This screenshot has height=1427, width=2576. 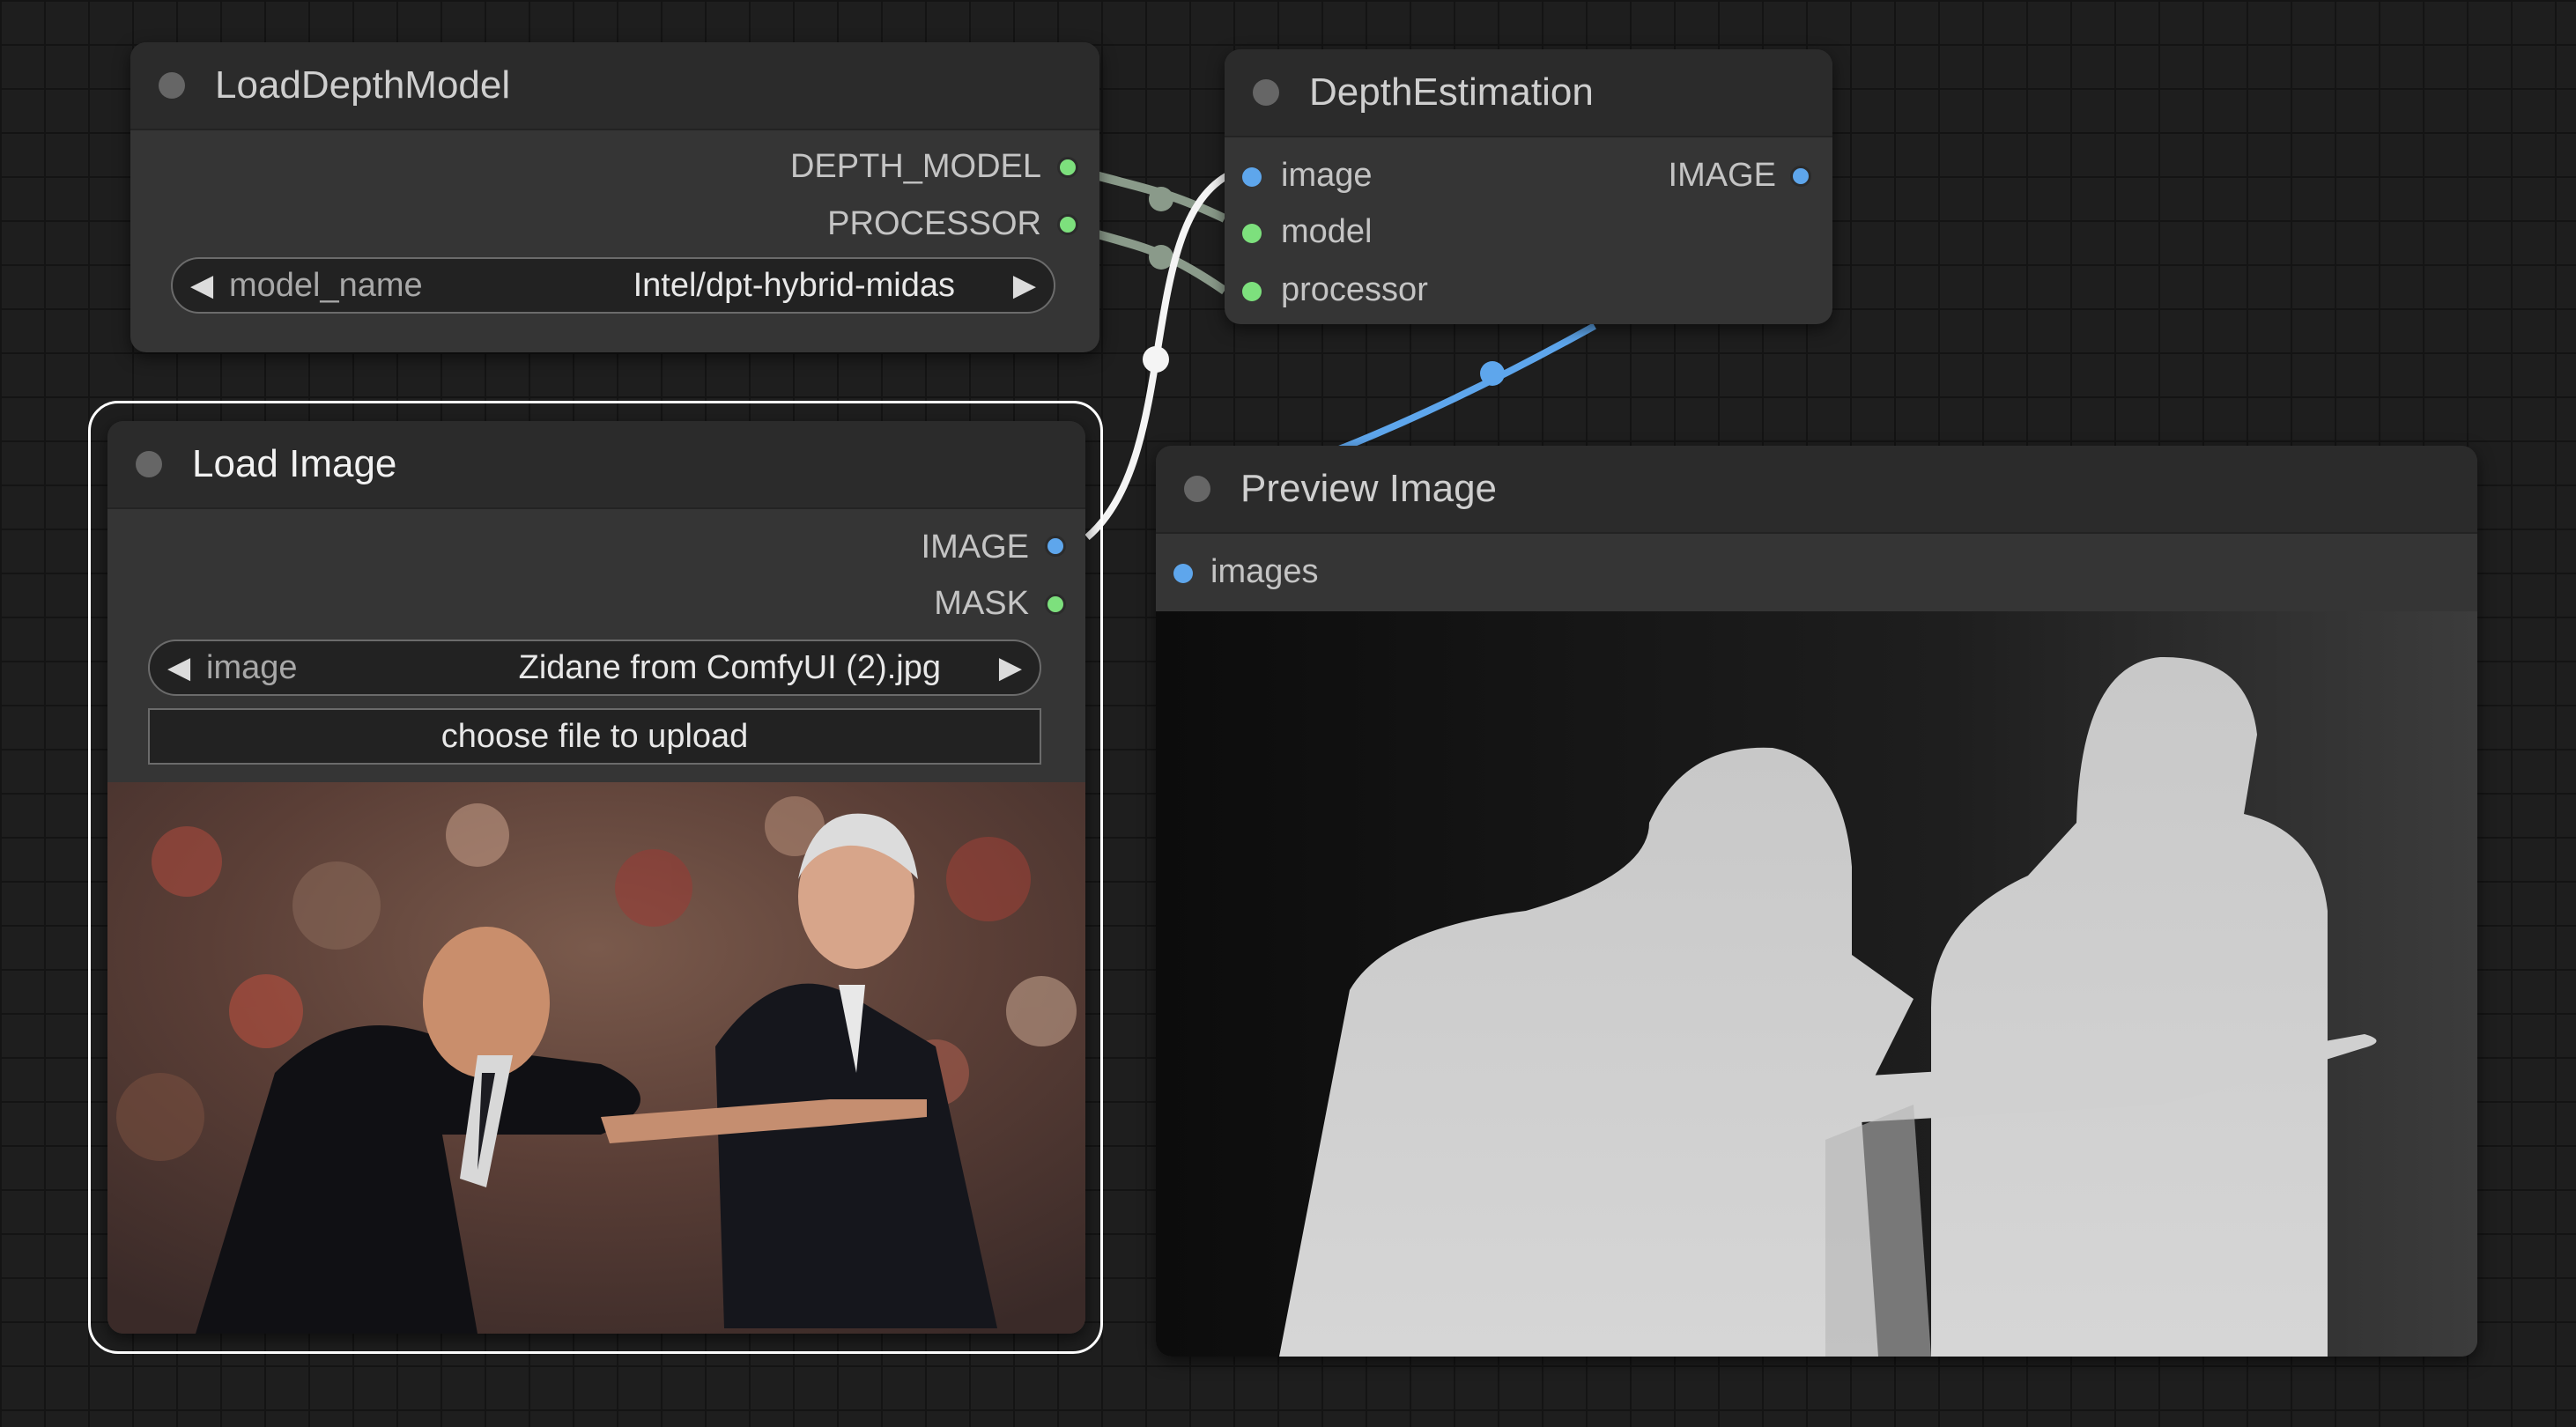 What do you see at coordinates (730, 667) in the screenshot?
I see `combo-value: Zidane from ComfyUI (2).jpg` at bounding box center [730, 667].